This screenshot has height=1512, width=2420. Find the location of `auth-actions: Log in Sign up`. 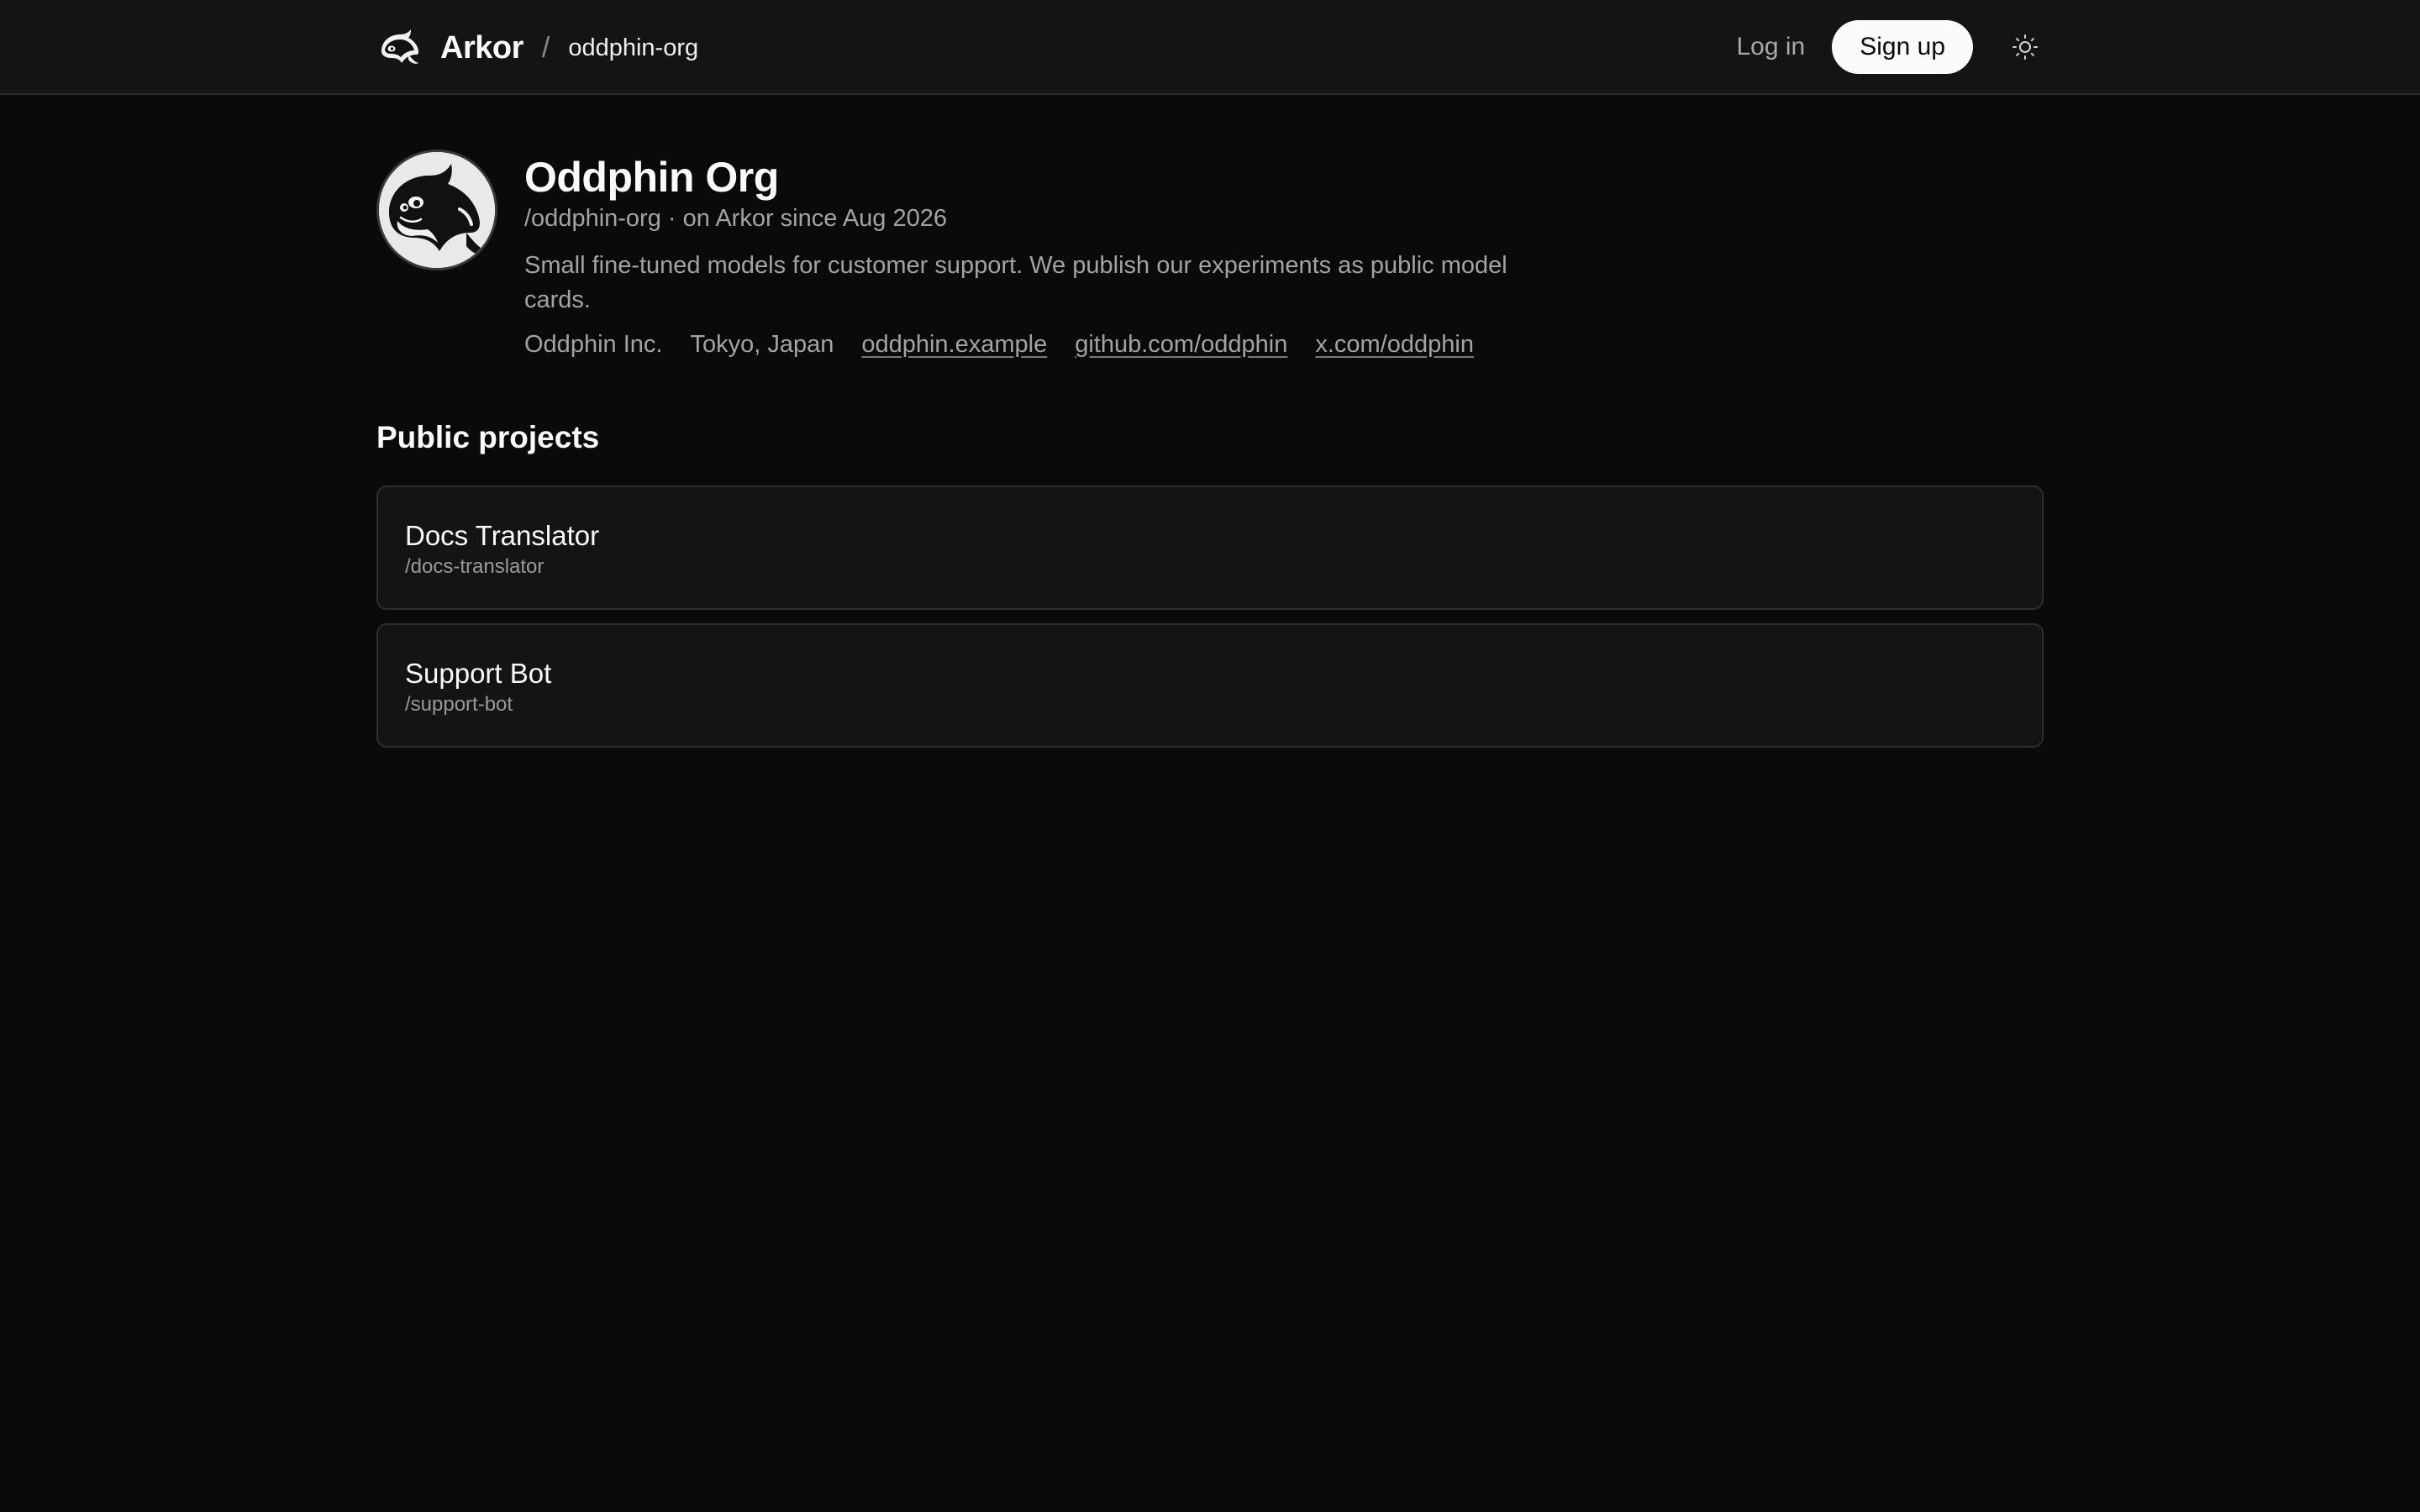

auth-actions: Log in Sign up is located at coordinates (1890, 47).